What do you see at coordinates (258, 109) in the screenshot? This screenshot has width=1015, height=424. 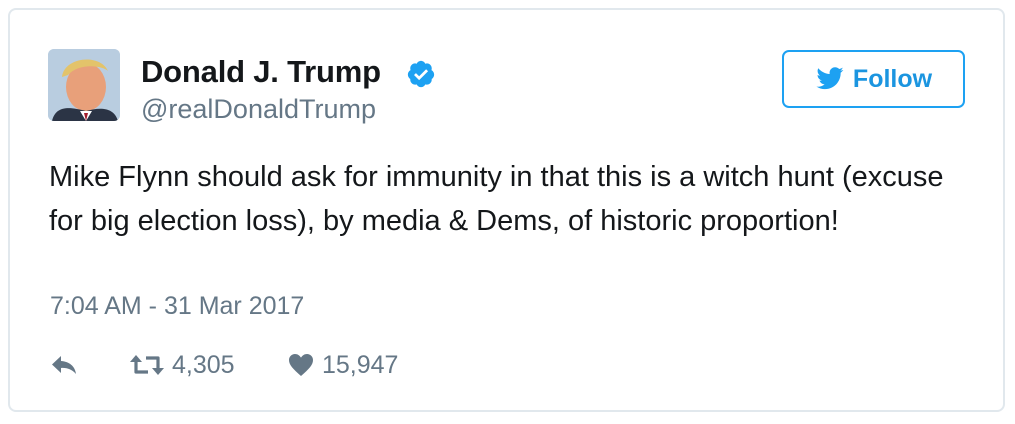 I see `user-handle: @realDonaldTrump` at bounding box center [258, 109].